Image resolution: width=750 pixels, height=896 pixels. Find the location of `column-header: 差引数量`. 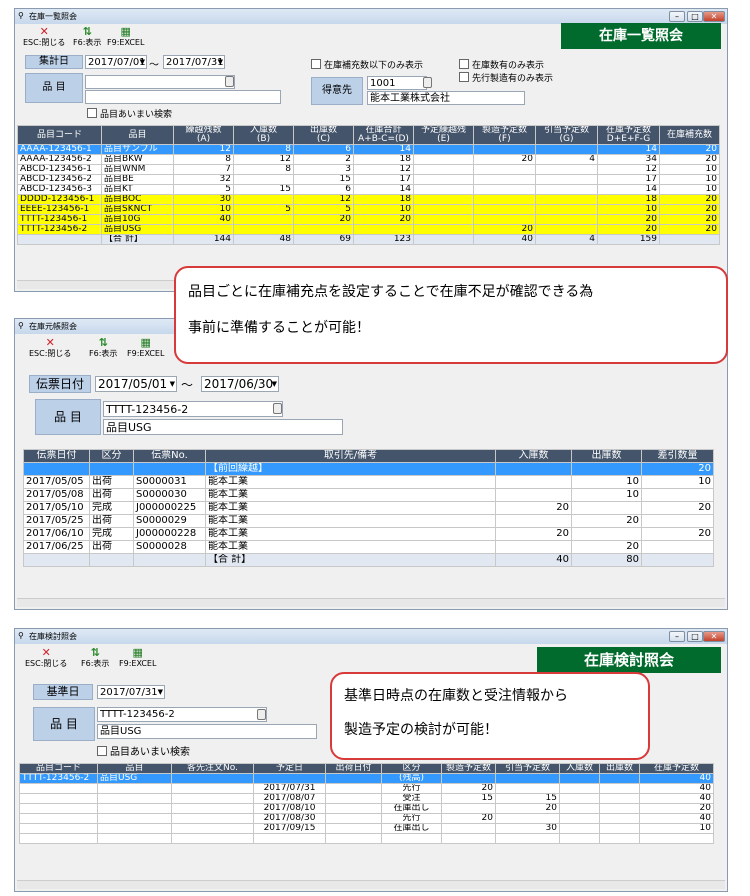

column-header: 差引数量 is located at coordinates (677, 456).